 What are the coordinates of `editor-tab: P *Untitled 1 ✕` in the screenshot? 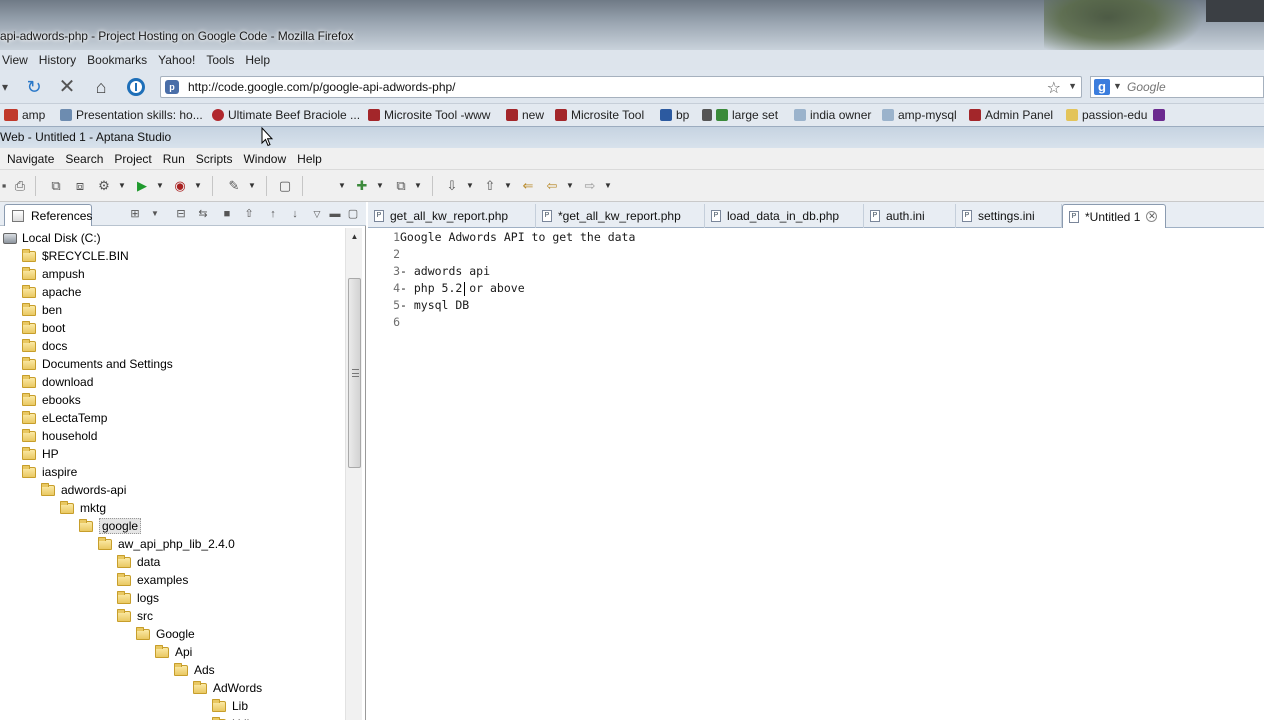 It's located at (1114, 216).